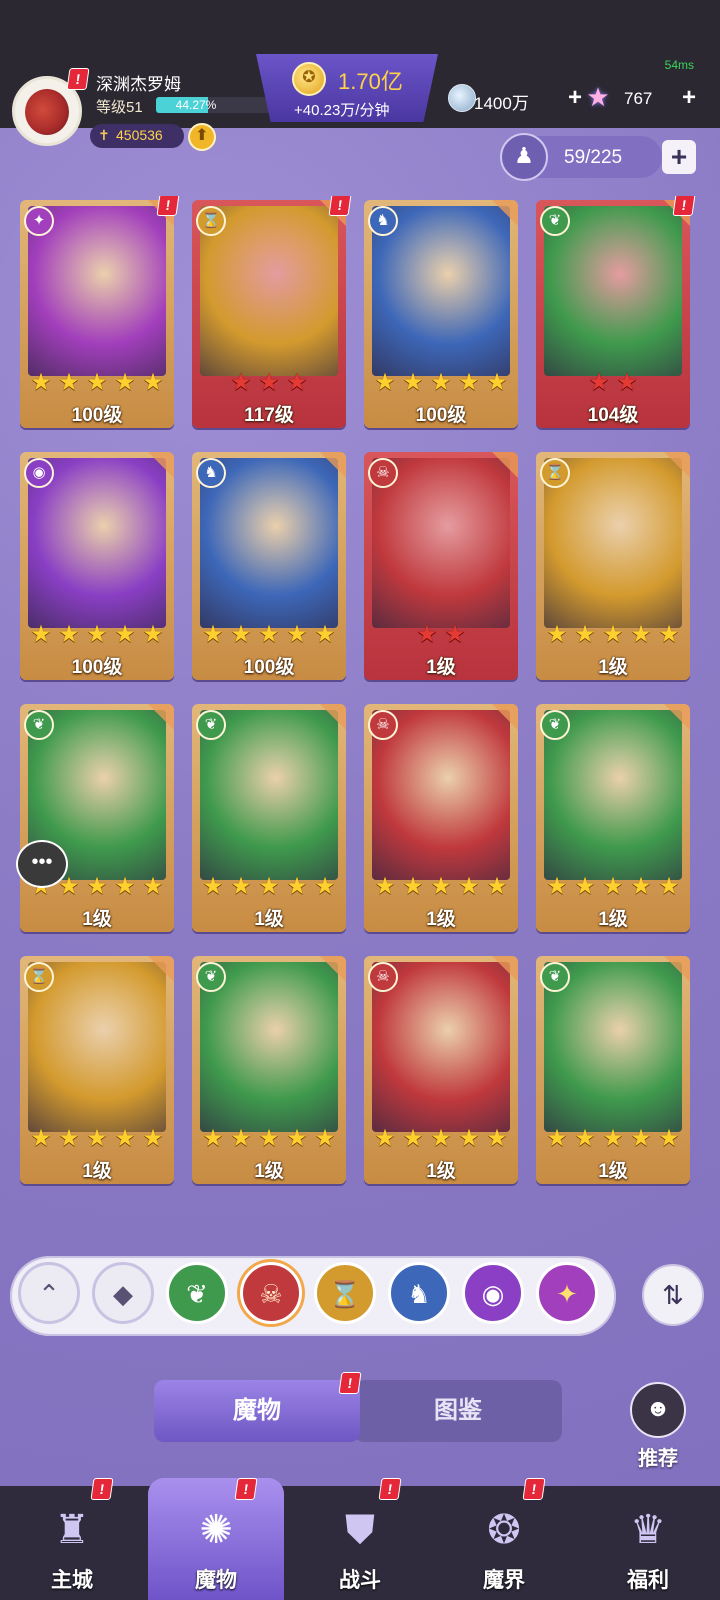  Describe the element at coordinates (269, 314) in the screenshot. I see `monster-card: ⌛ ★ ★ ★ 117级` at that location.